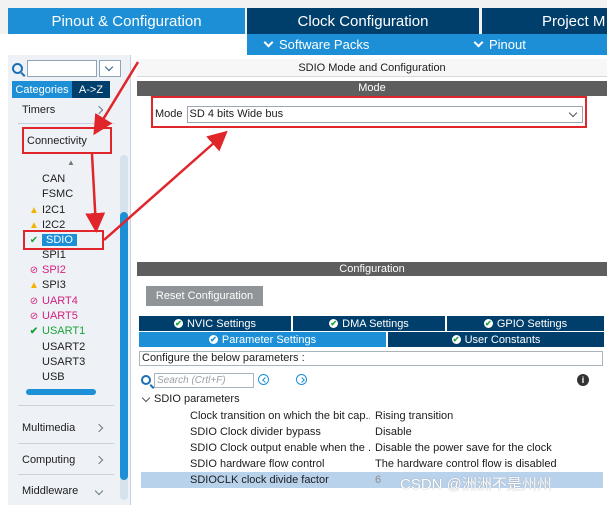 The image size is (607, 505). Describe the element at coordinates (95, 193) in the screenshot. I see `arrow-to-sdio` at that location.